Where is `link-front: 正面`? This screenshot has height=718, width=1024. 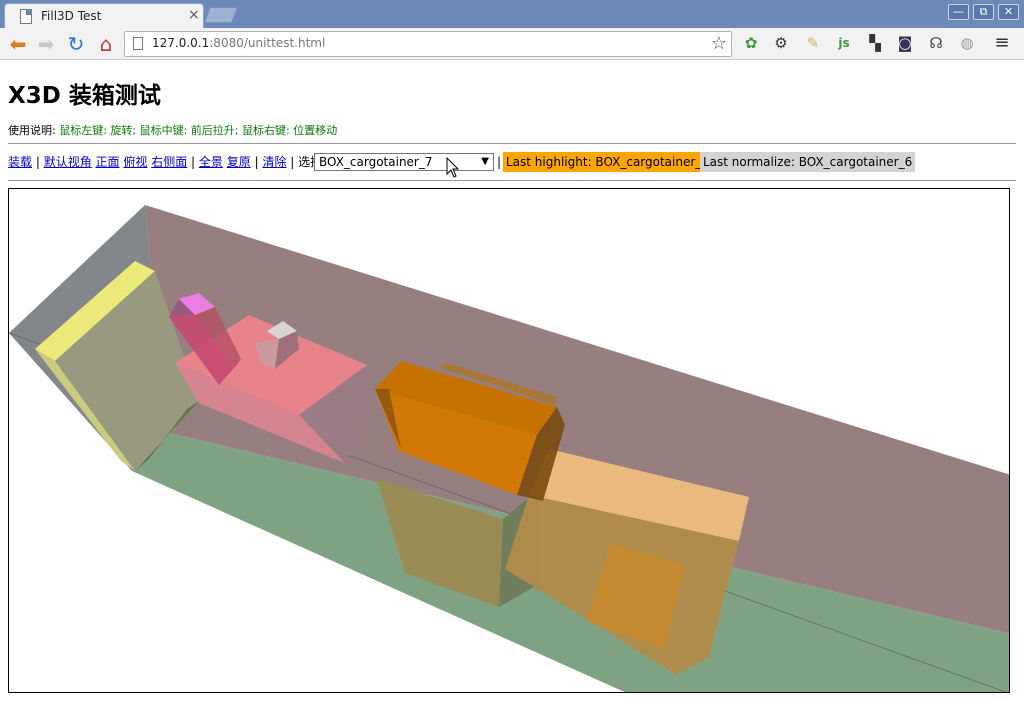 link-front: 正面 is located at coordinates (108, 162).